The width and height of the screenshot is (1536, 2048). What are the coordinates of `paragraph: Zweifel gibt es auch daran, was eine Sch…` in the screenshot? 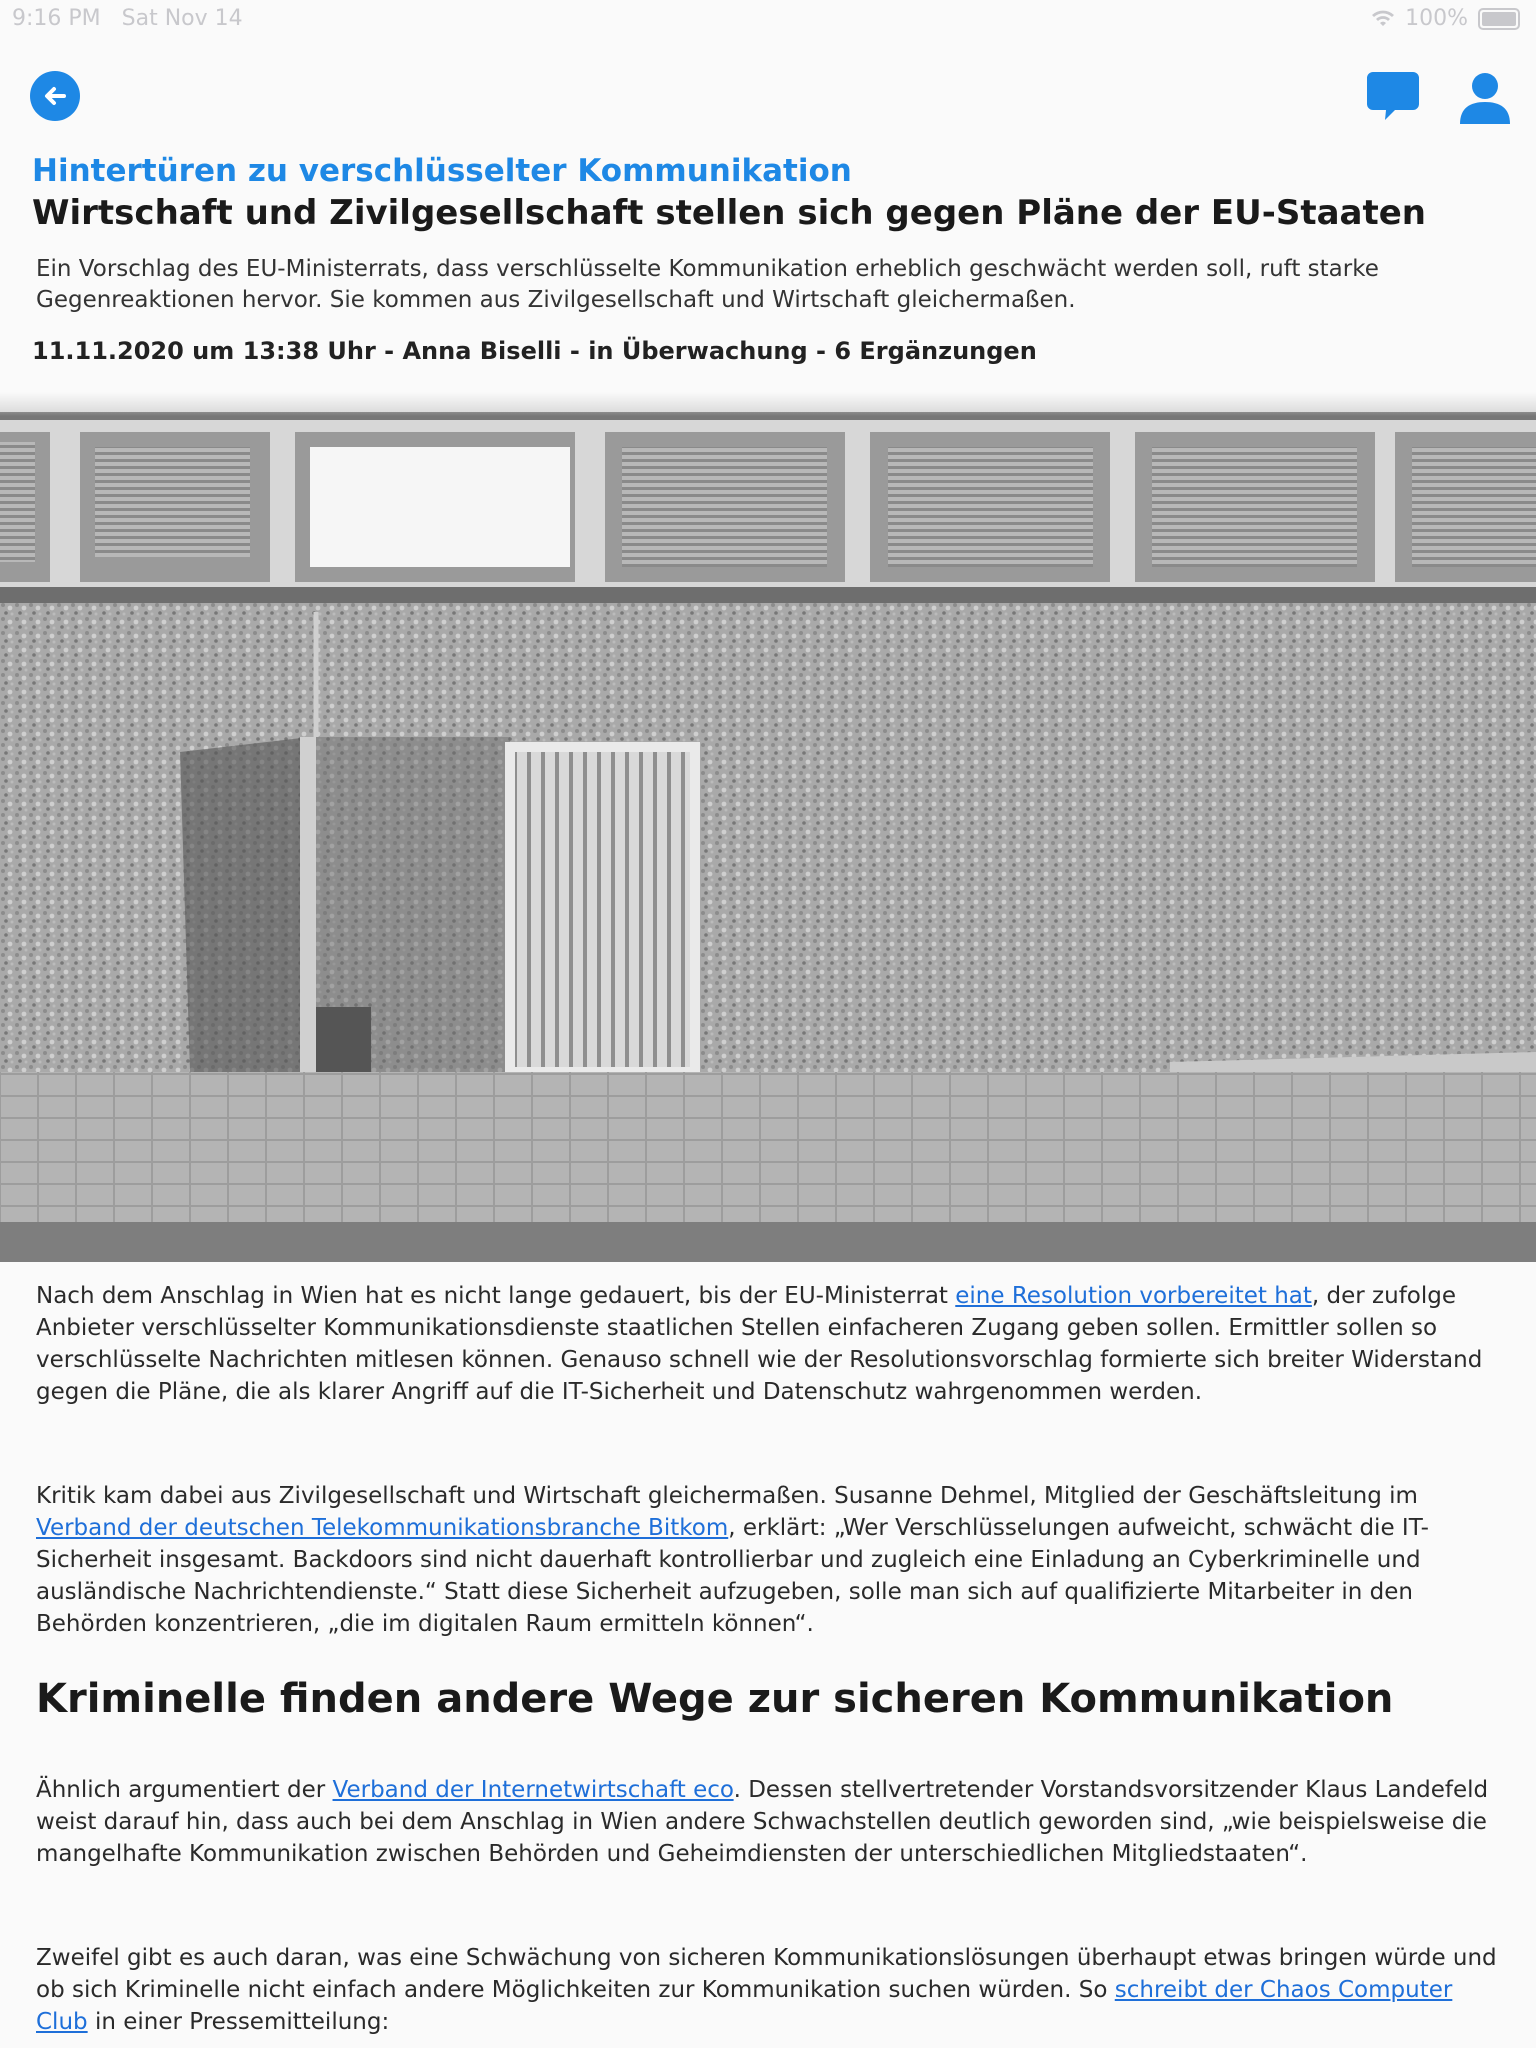 It's located at (771, 1990).